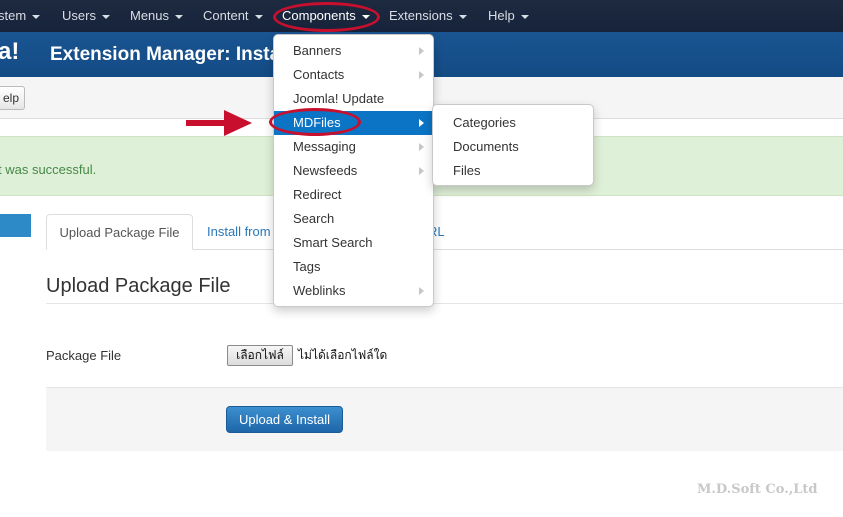 The width and height of the screenshot is (843, 517). What do you see at coordinates (10, 51) in the screenshot?
I see `joomla-logo: a!` at bounding box center [10, 51].